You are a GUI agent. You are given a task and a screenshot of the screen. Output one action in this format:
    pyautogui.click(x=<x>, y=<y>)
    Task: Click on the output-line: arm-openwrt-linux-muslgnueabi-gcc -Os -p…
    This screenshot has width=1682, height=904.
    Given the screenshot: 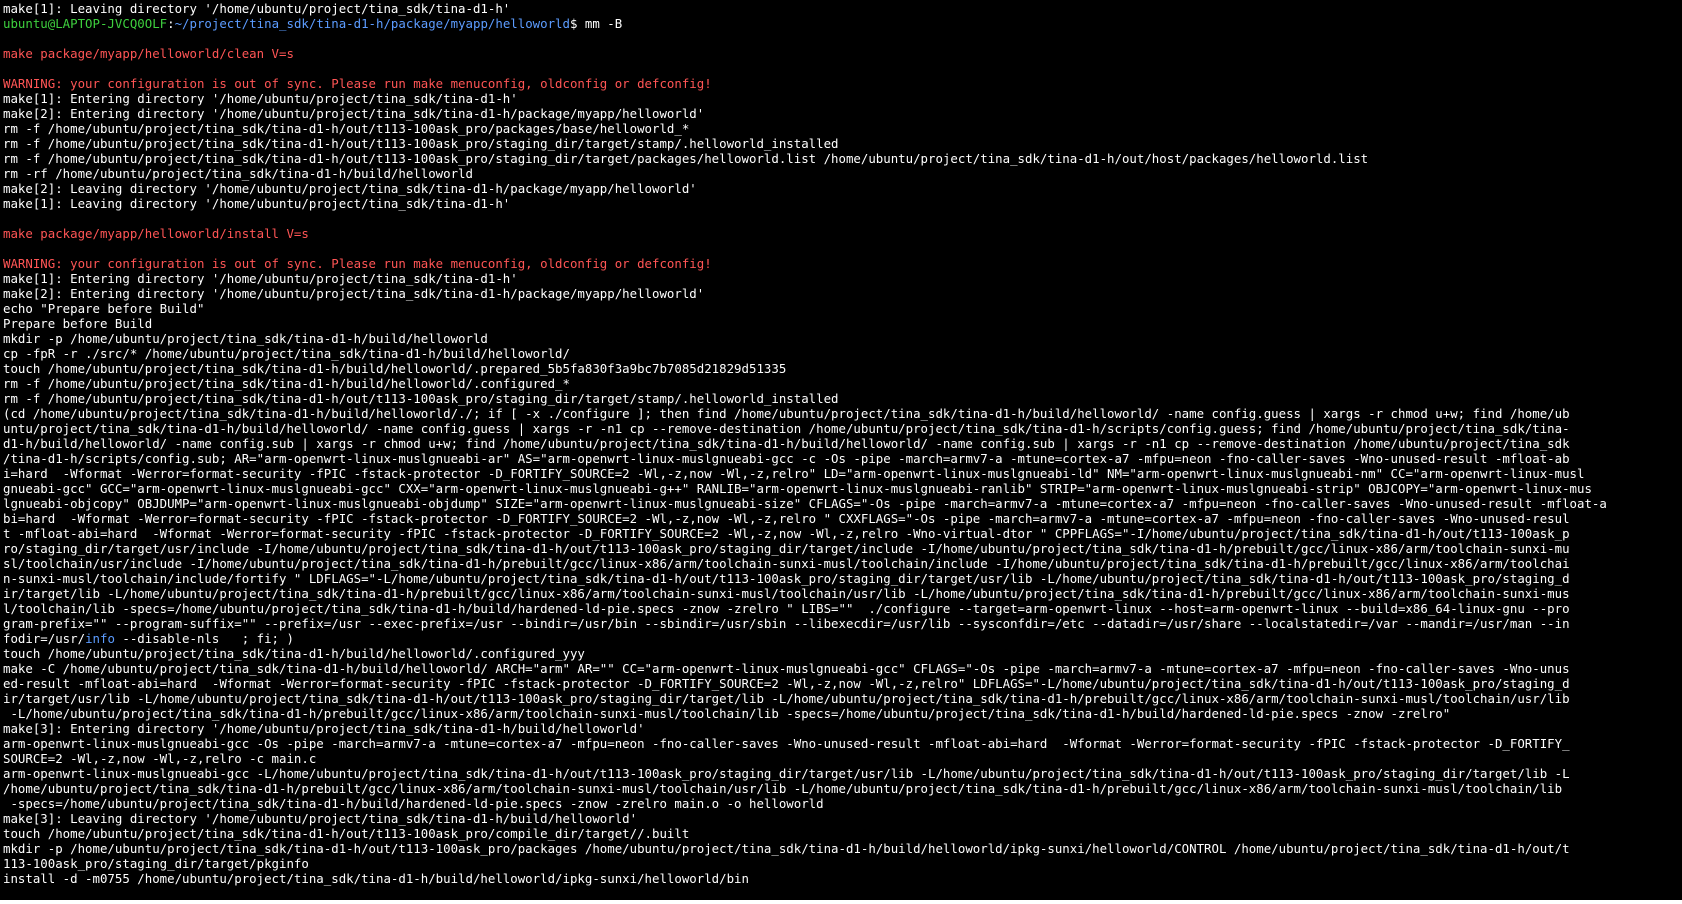 What is the action you would take?
    pyautogui.click(x=786, y=743)
    